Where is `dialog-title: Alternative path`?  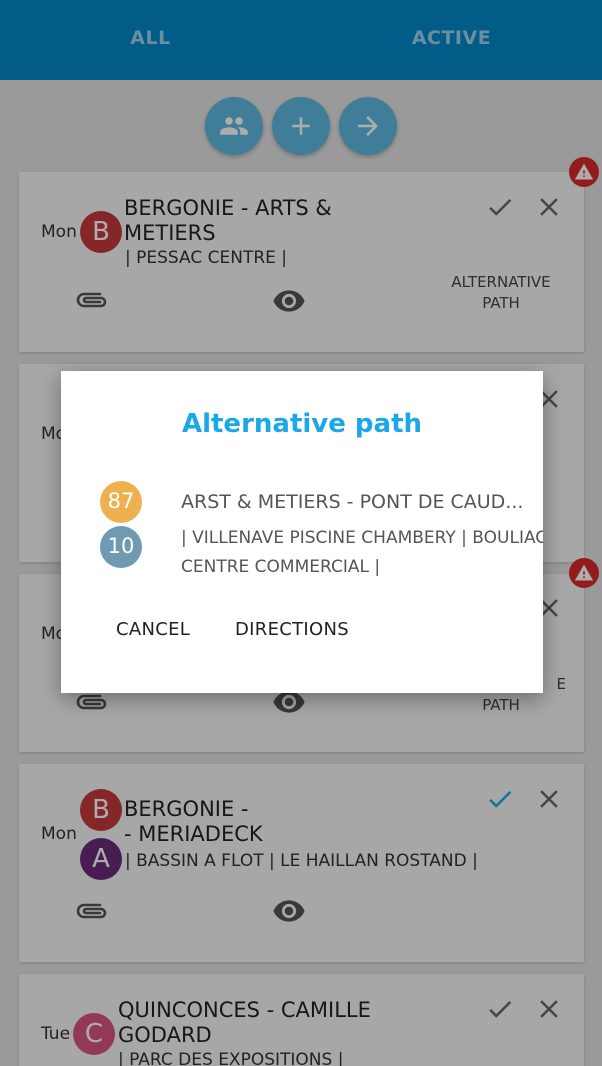 dialog-title: Alternative path is located at coordinates (302, 424).